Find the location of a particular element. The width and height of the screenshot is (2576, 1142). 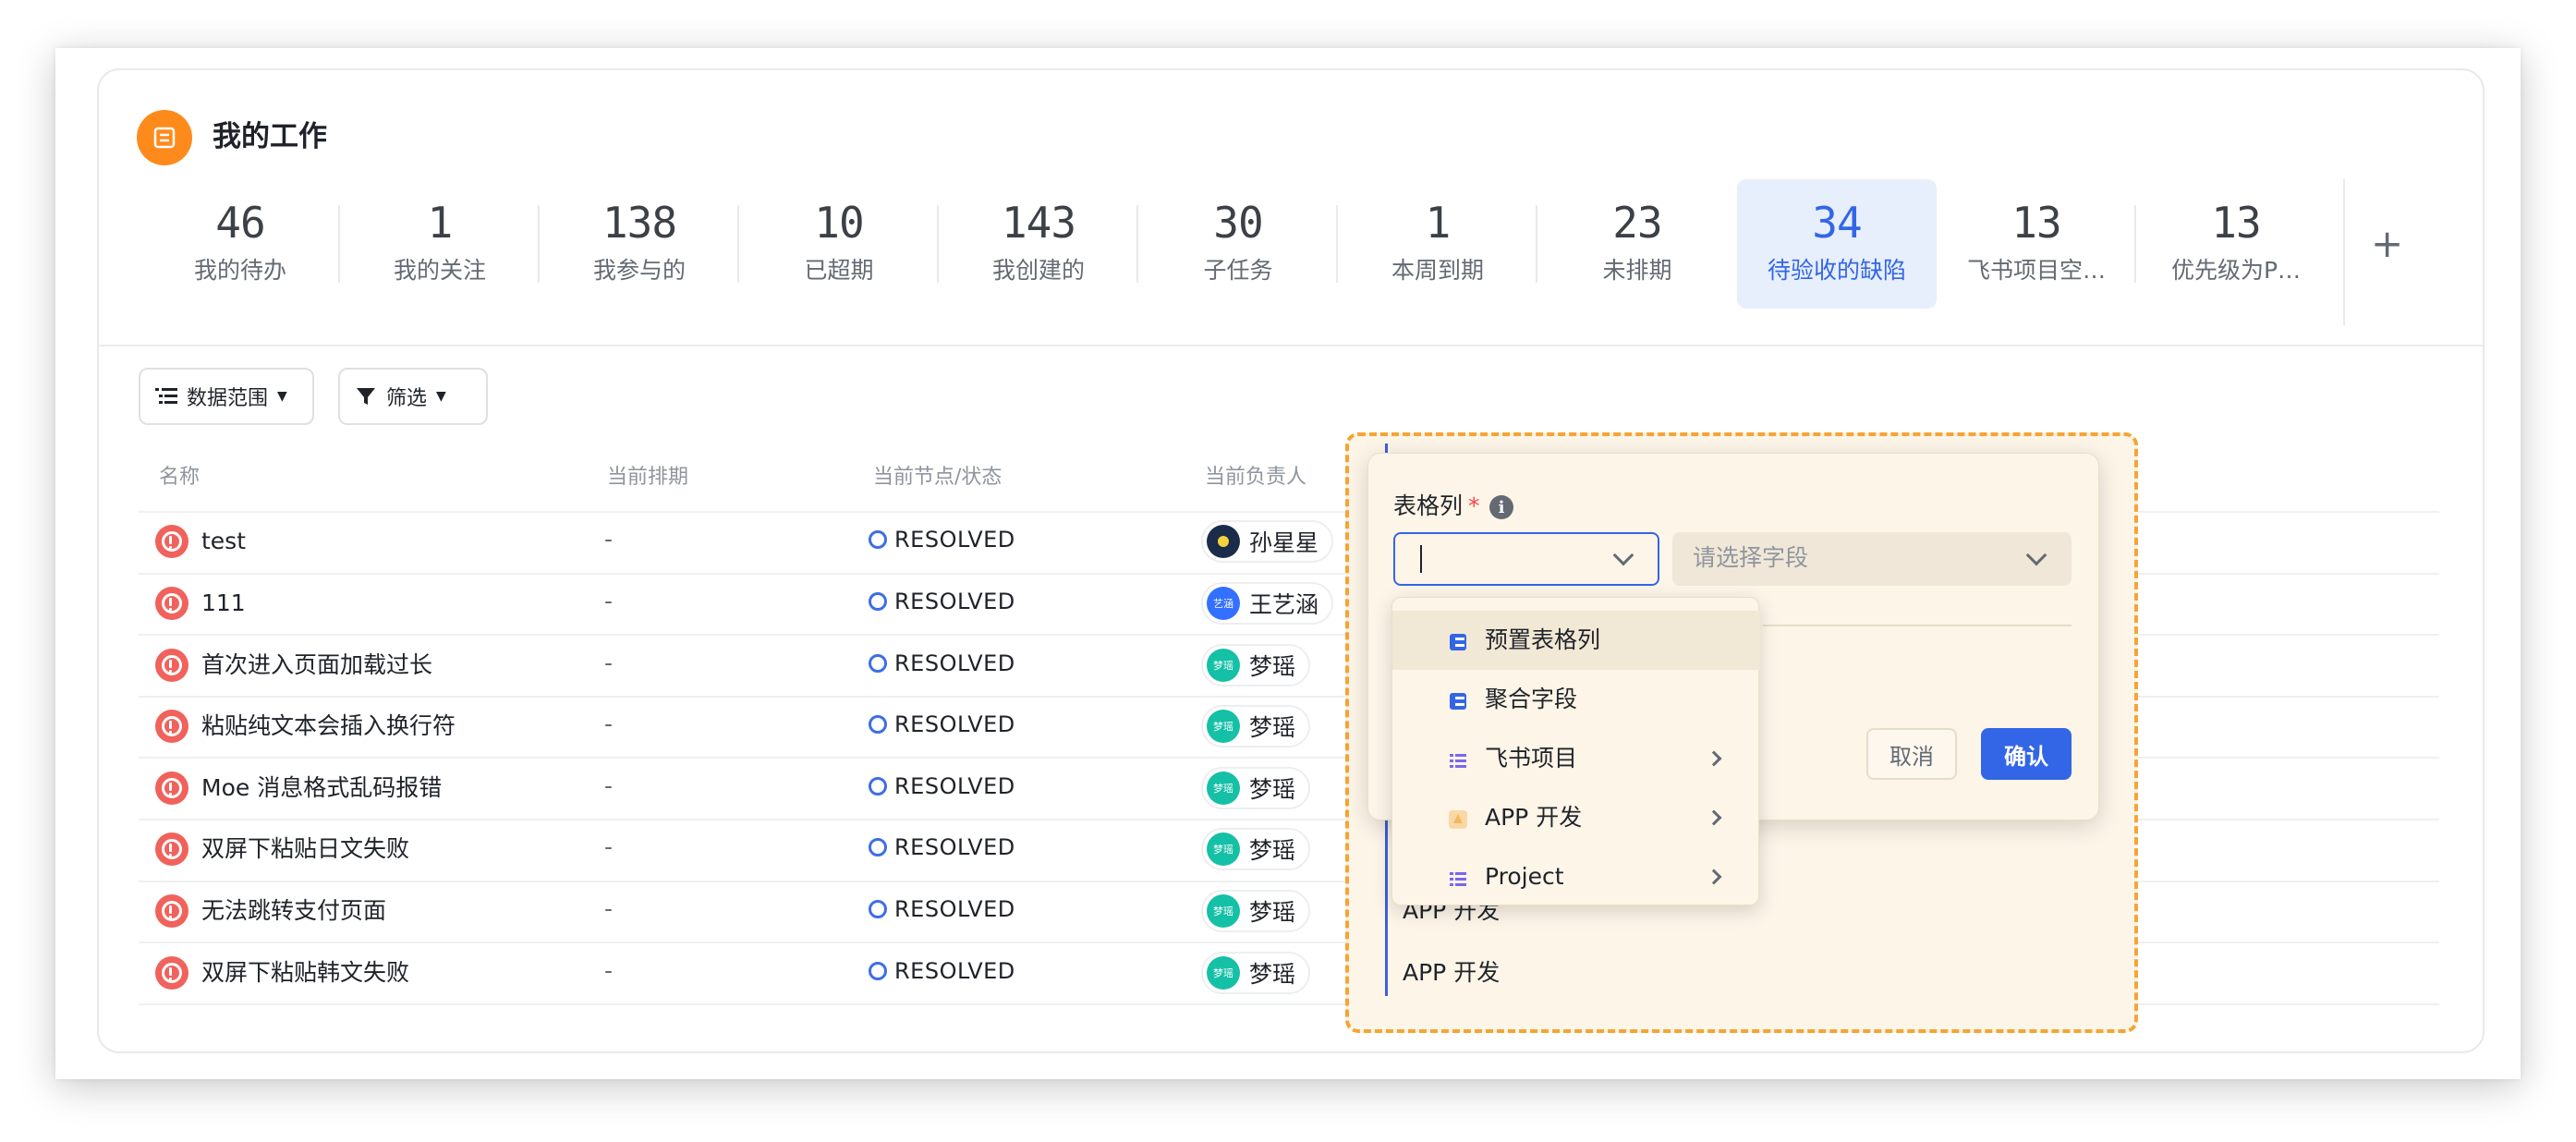

stat-tab: 34 待验收的缺陷 is located at coordinates (1837, 244).